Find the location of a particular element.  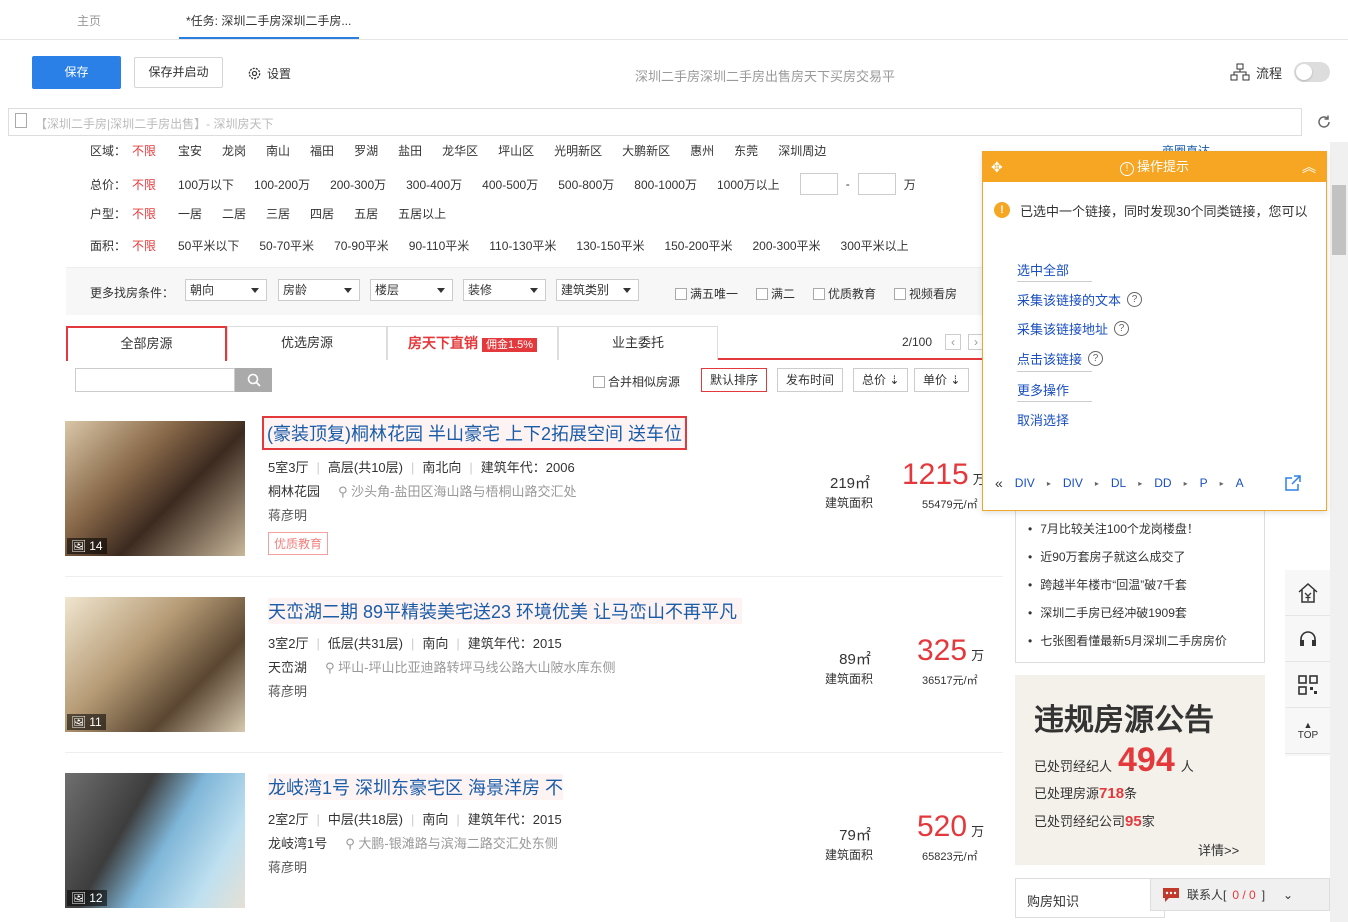

select-building-type: 建筑类别 is located at coordinates (597, 290).